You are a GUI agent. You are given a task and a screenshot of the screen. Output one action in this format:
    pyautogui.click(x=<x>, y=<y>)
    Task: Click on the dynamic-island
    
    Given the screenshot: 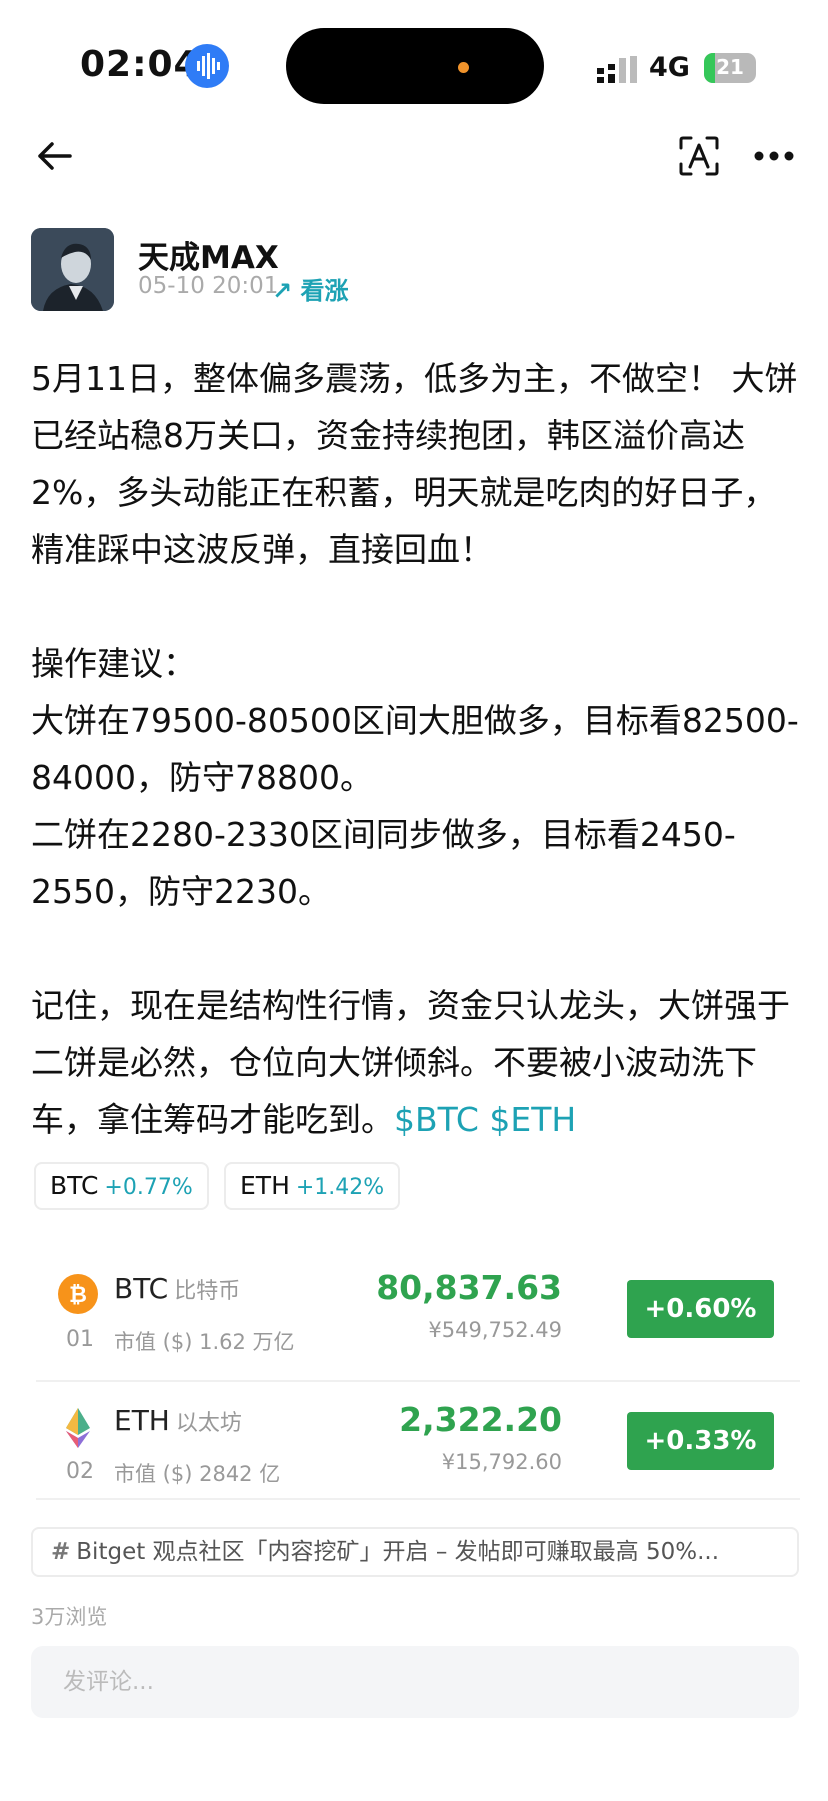 What is the action you would take?
    pyautogui.click(x=415, y=66)
    